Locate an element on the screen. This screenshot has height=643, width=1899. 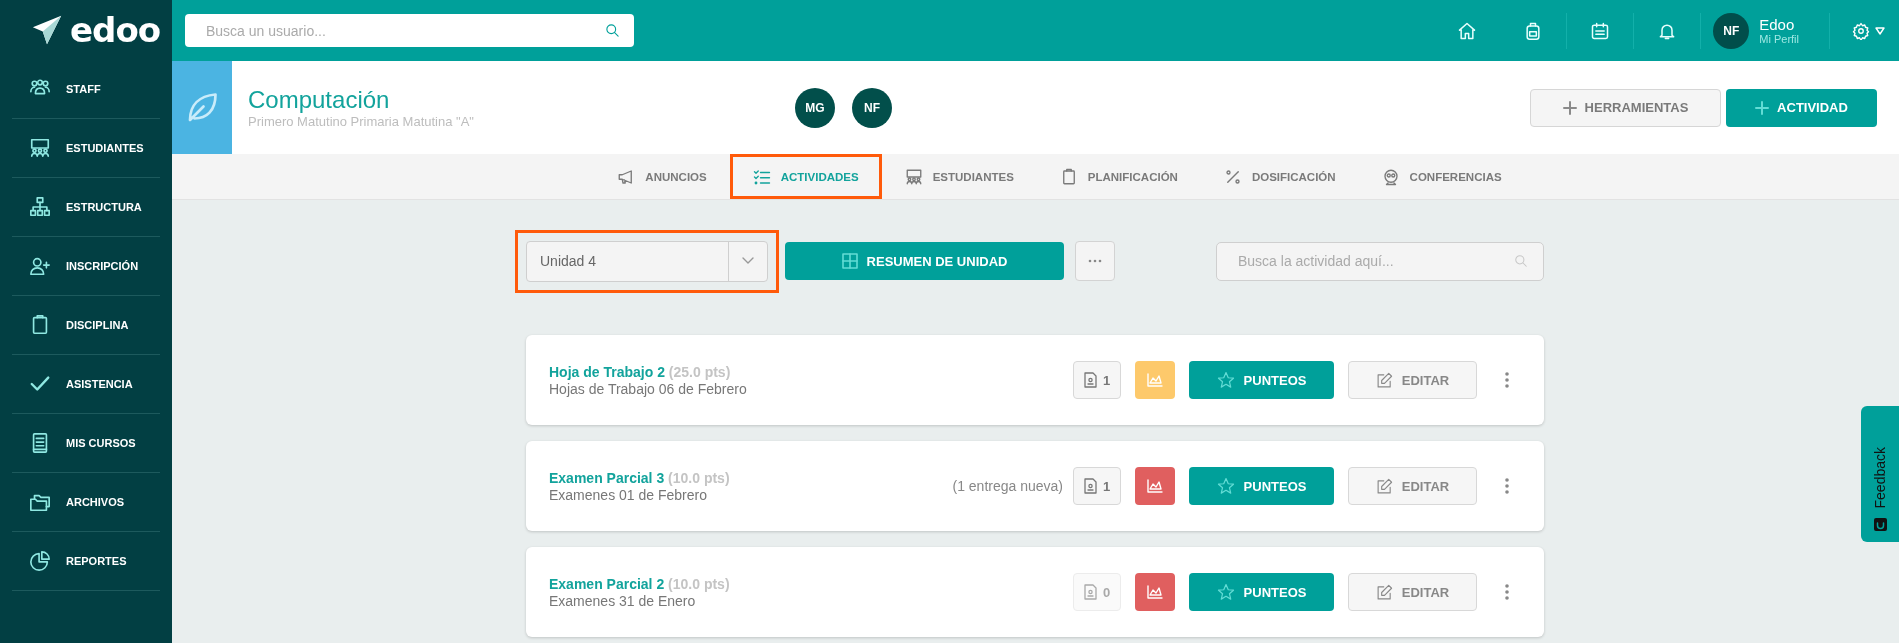
home-icon is located at coordinates (1467, 30).